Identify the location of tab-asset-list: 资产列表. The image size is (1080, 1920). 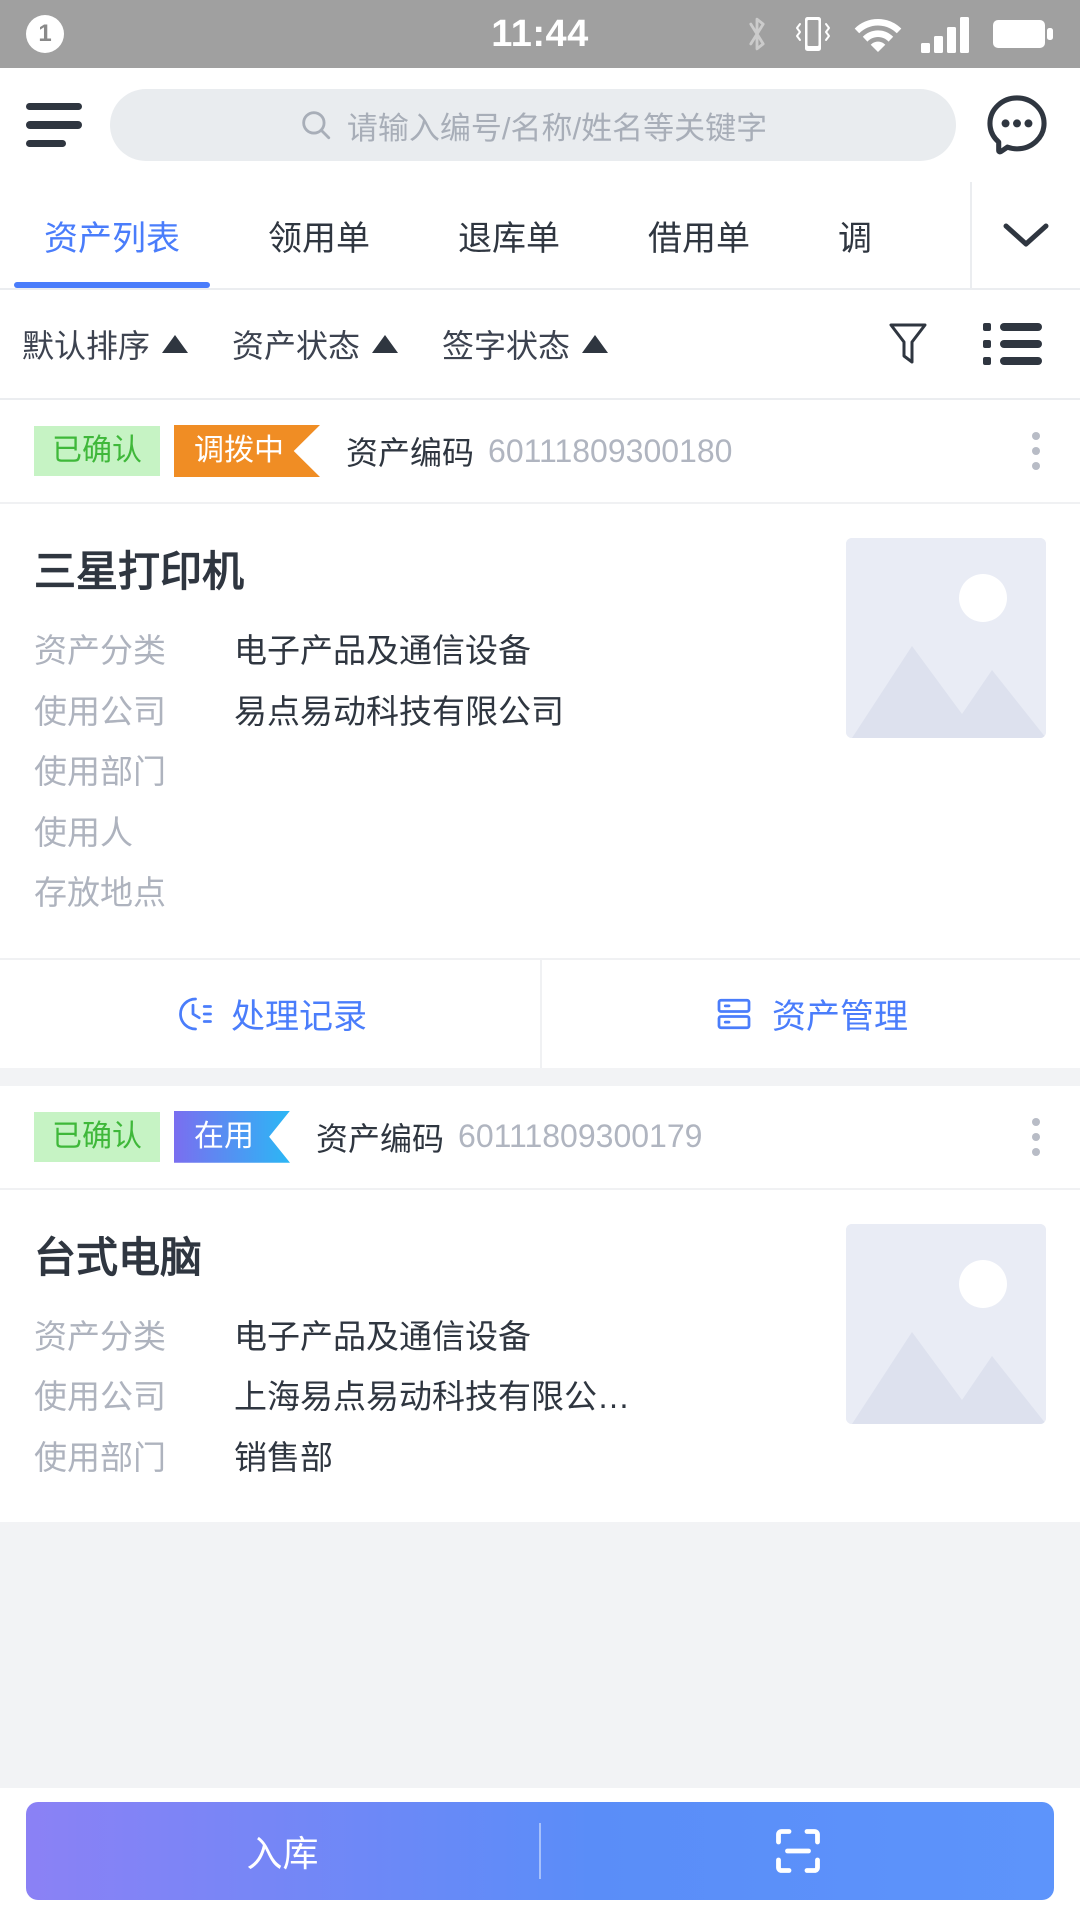
(112, 235).